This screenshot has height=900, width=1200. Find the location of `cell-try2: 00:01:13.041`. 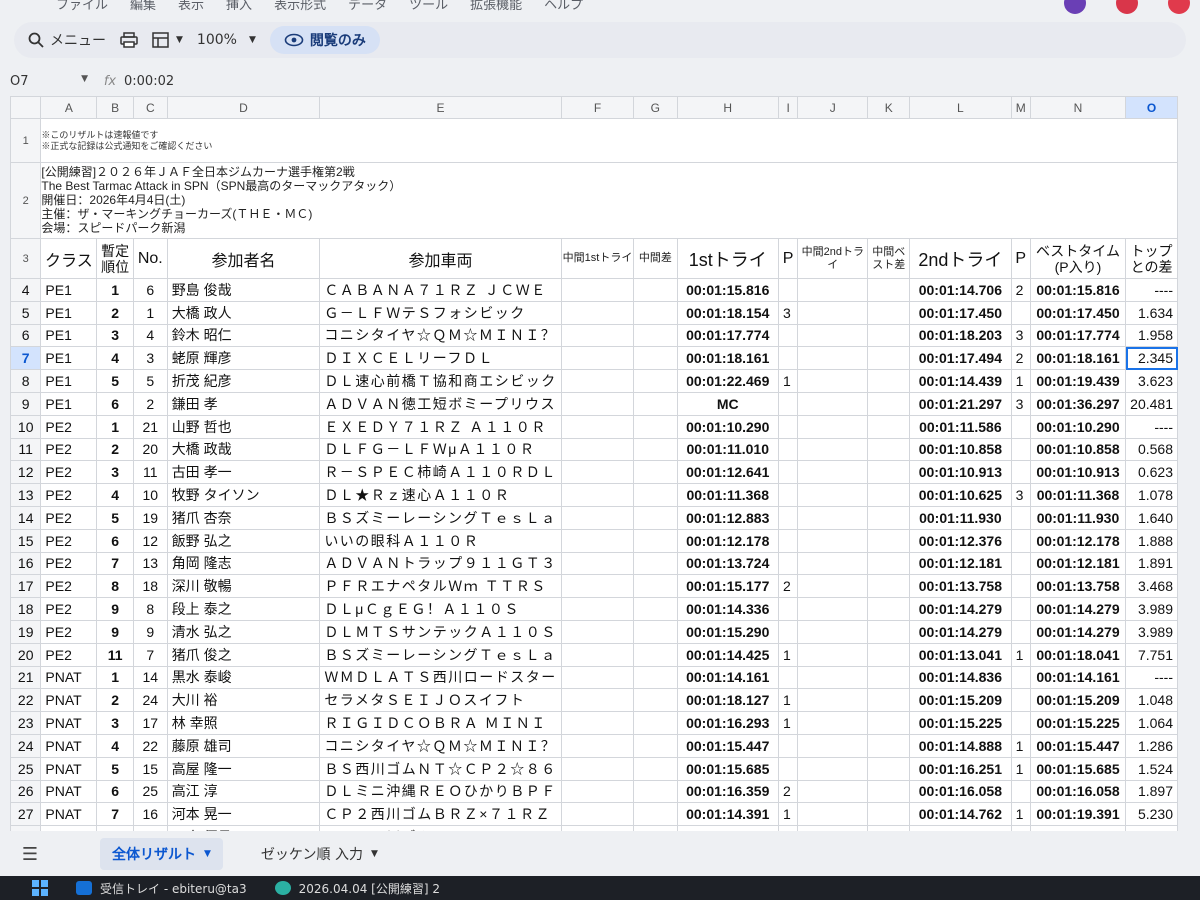

cell-try2: 00:01:13.041 is located at coordinates (960, 654).